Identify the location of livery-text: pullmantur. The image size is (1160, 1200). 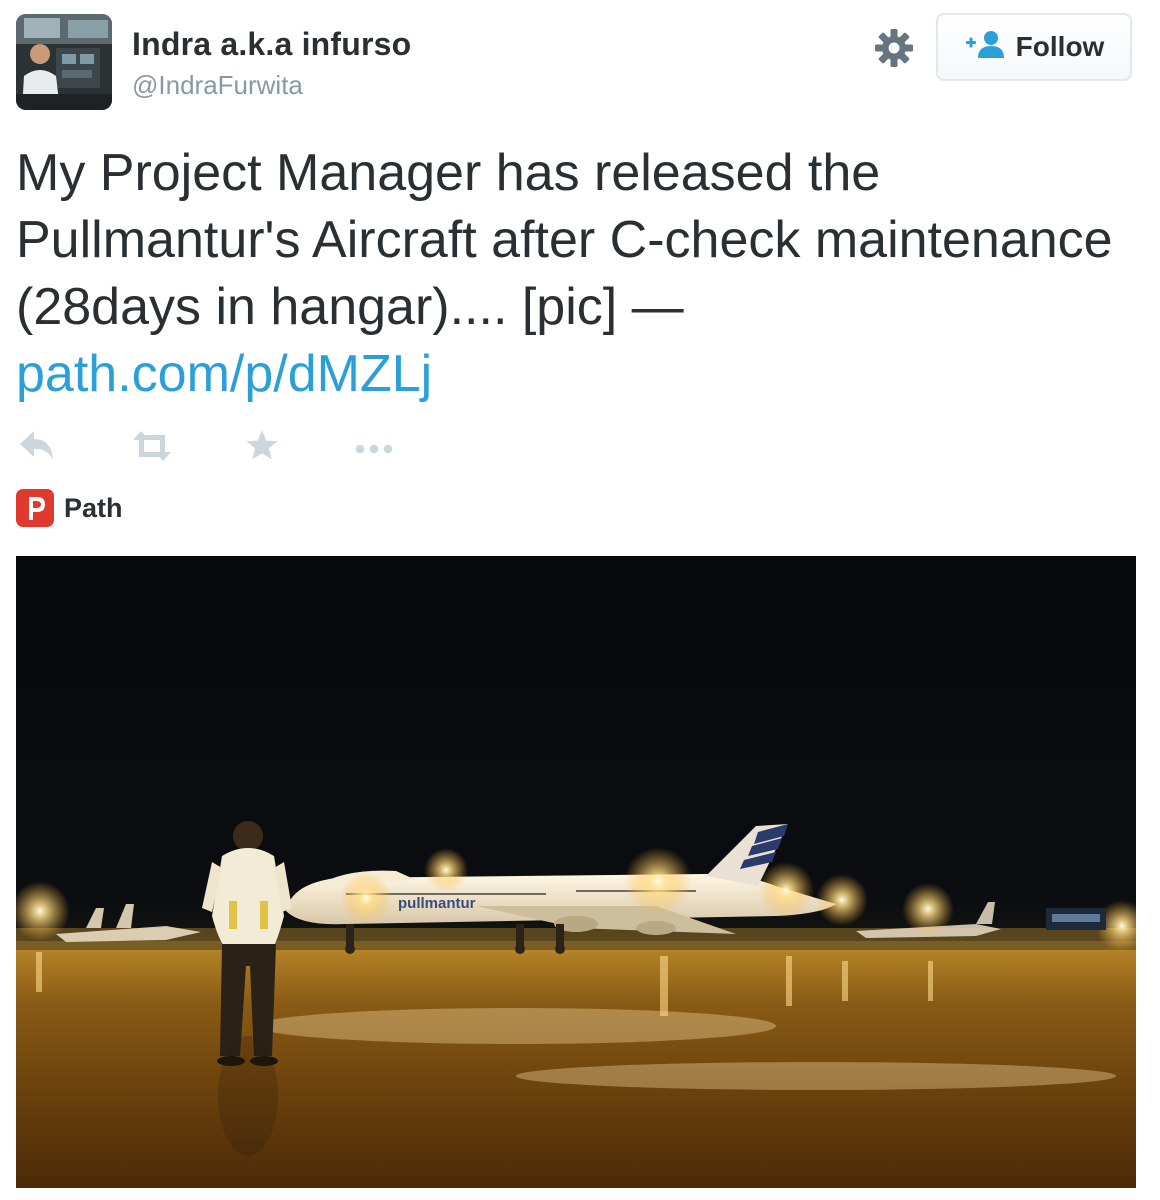
(437, 903).